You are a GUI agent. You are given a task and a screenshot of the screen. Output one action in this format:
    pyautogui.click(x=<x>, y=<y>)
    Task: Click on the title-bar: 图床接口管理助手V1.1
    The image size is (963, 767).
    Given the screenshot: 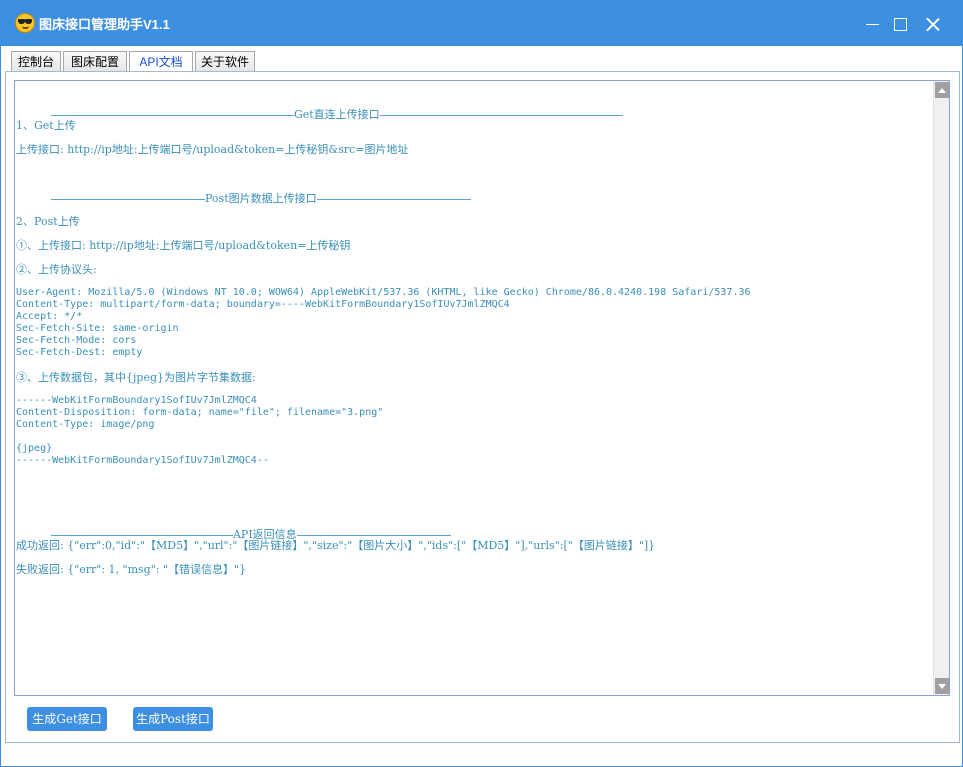 What is the action you would take?
    pyautogui.click(x=481, y=23)
    